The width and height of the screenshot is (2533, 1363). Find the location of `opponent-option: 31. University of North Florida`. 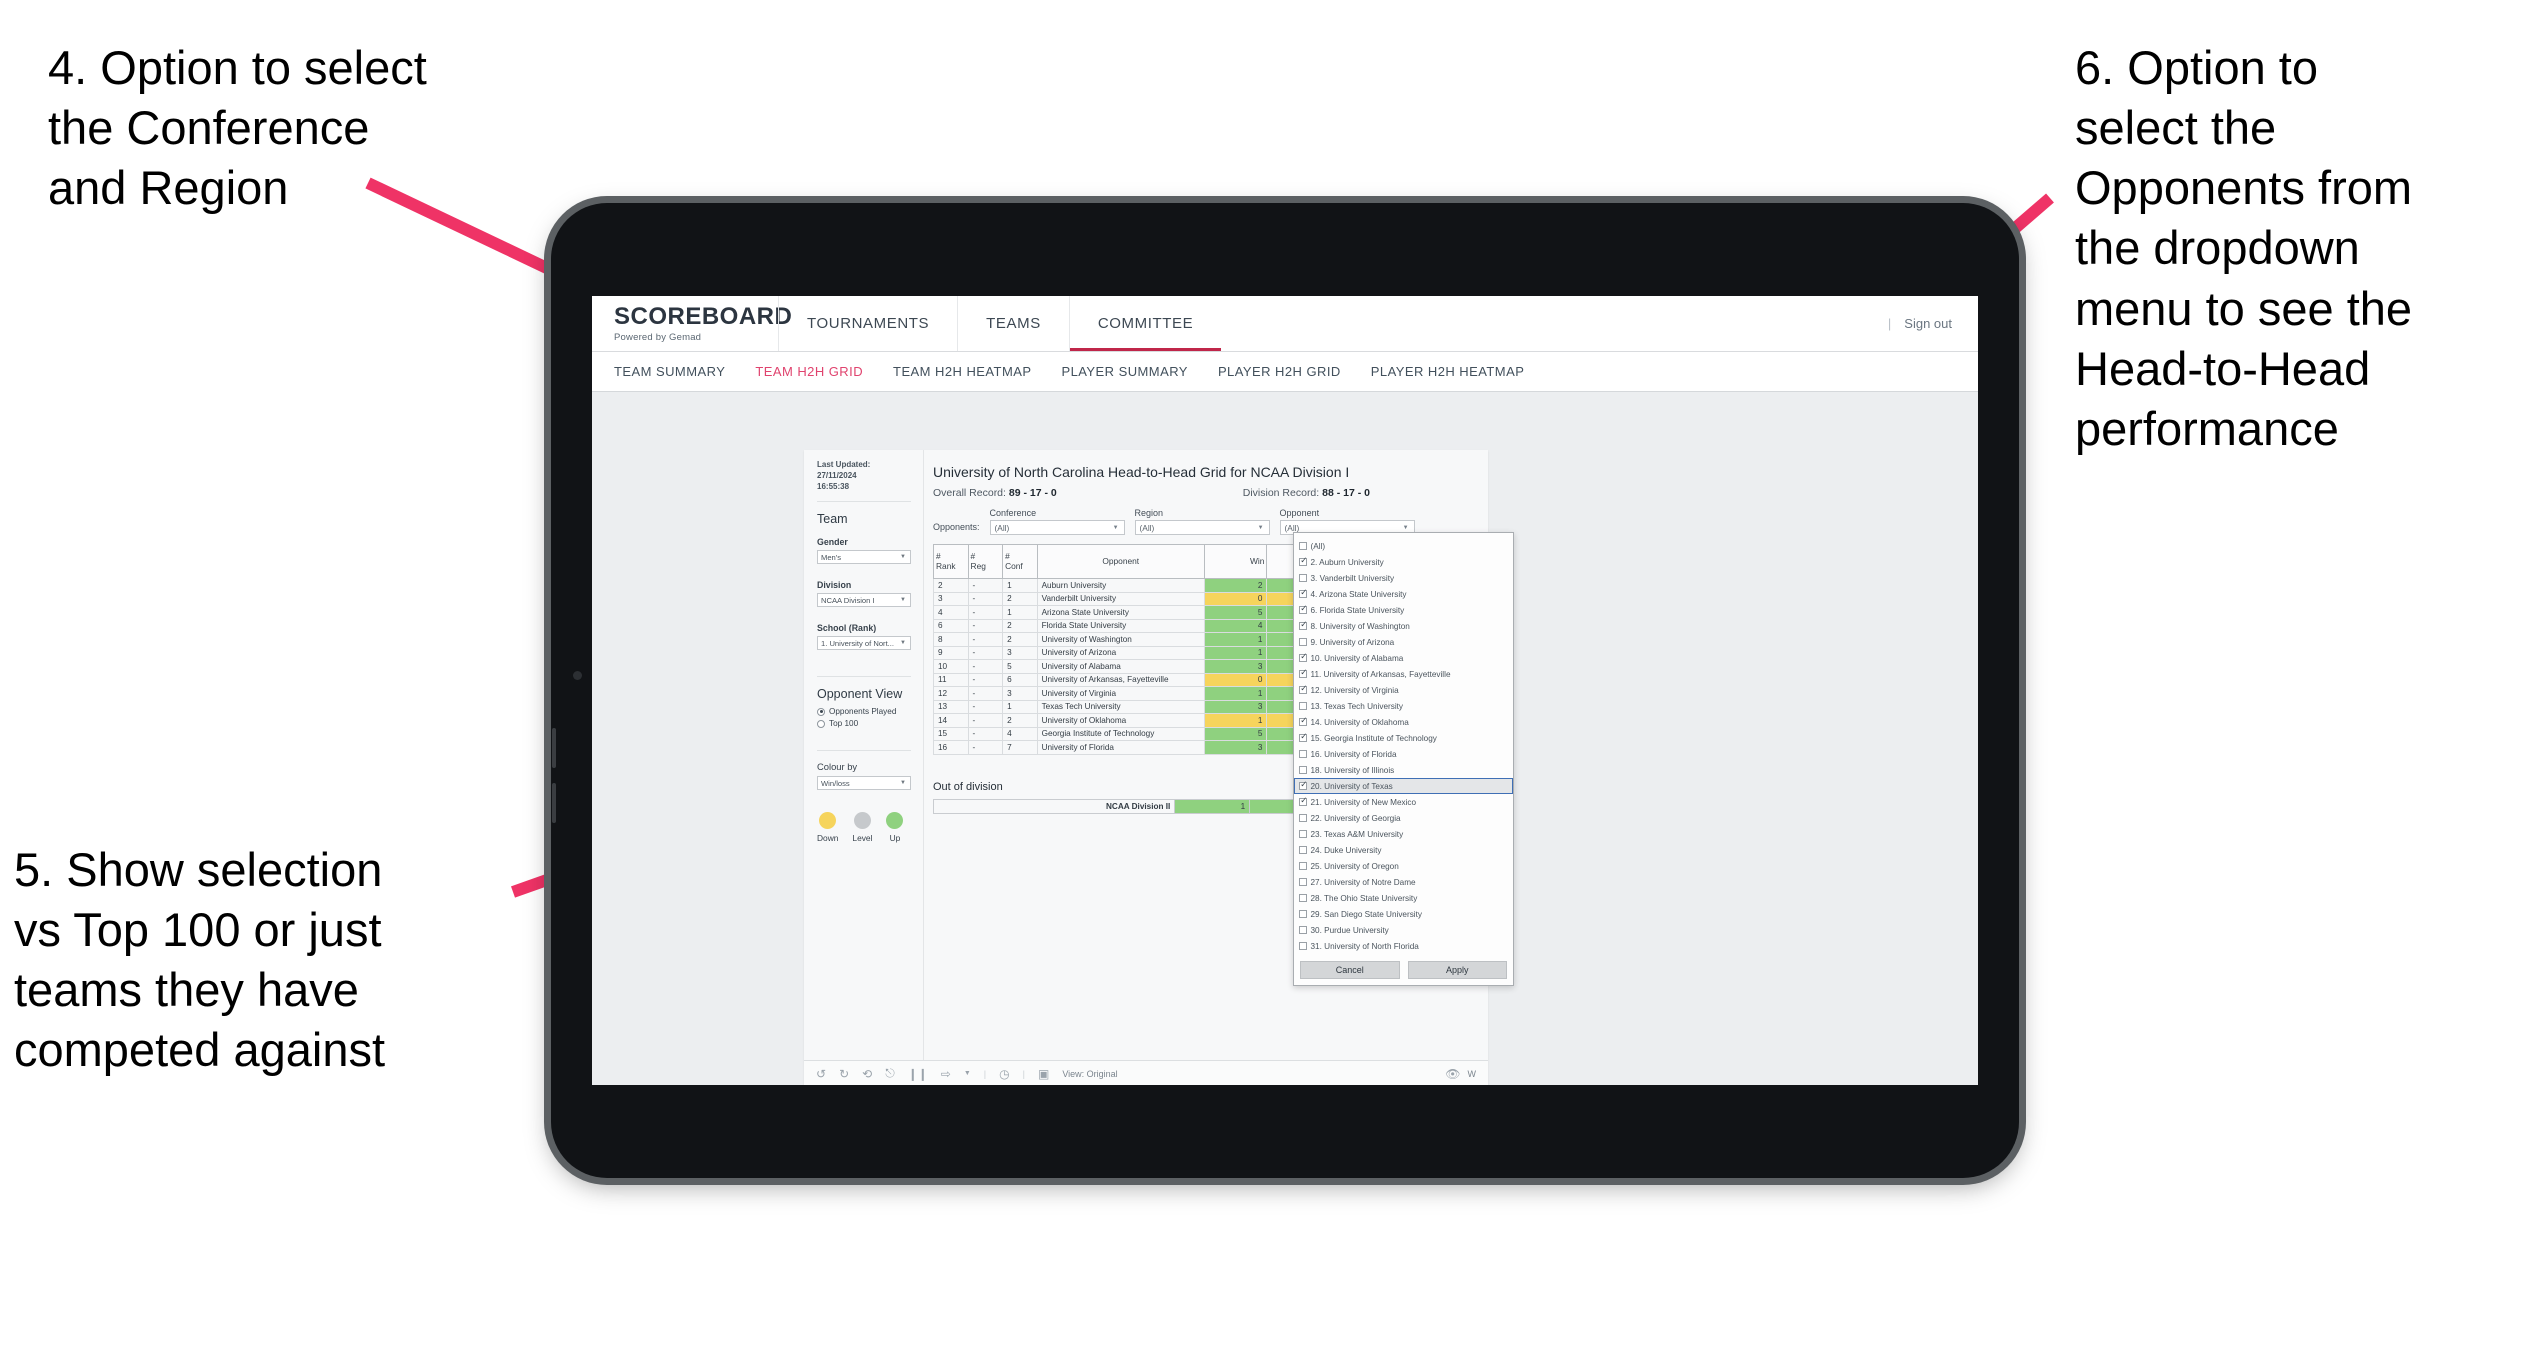

opponent-option: 31. University of North Florida is located at coordinates (1403, 946).